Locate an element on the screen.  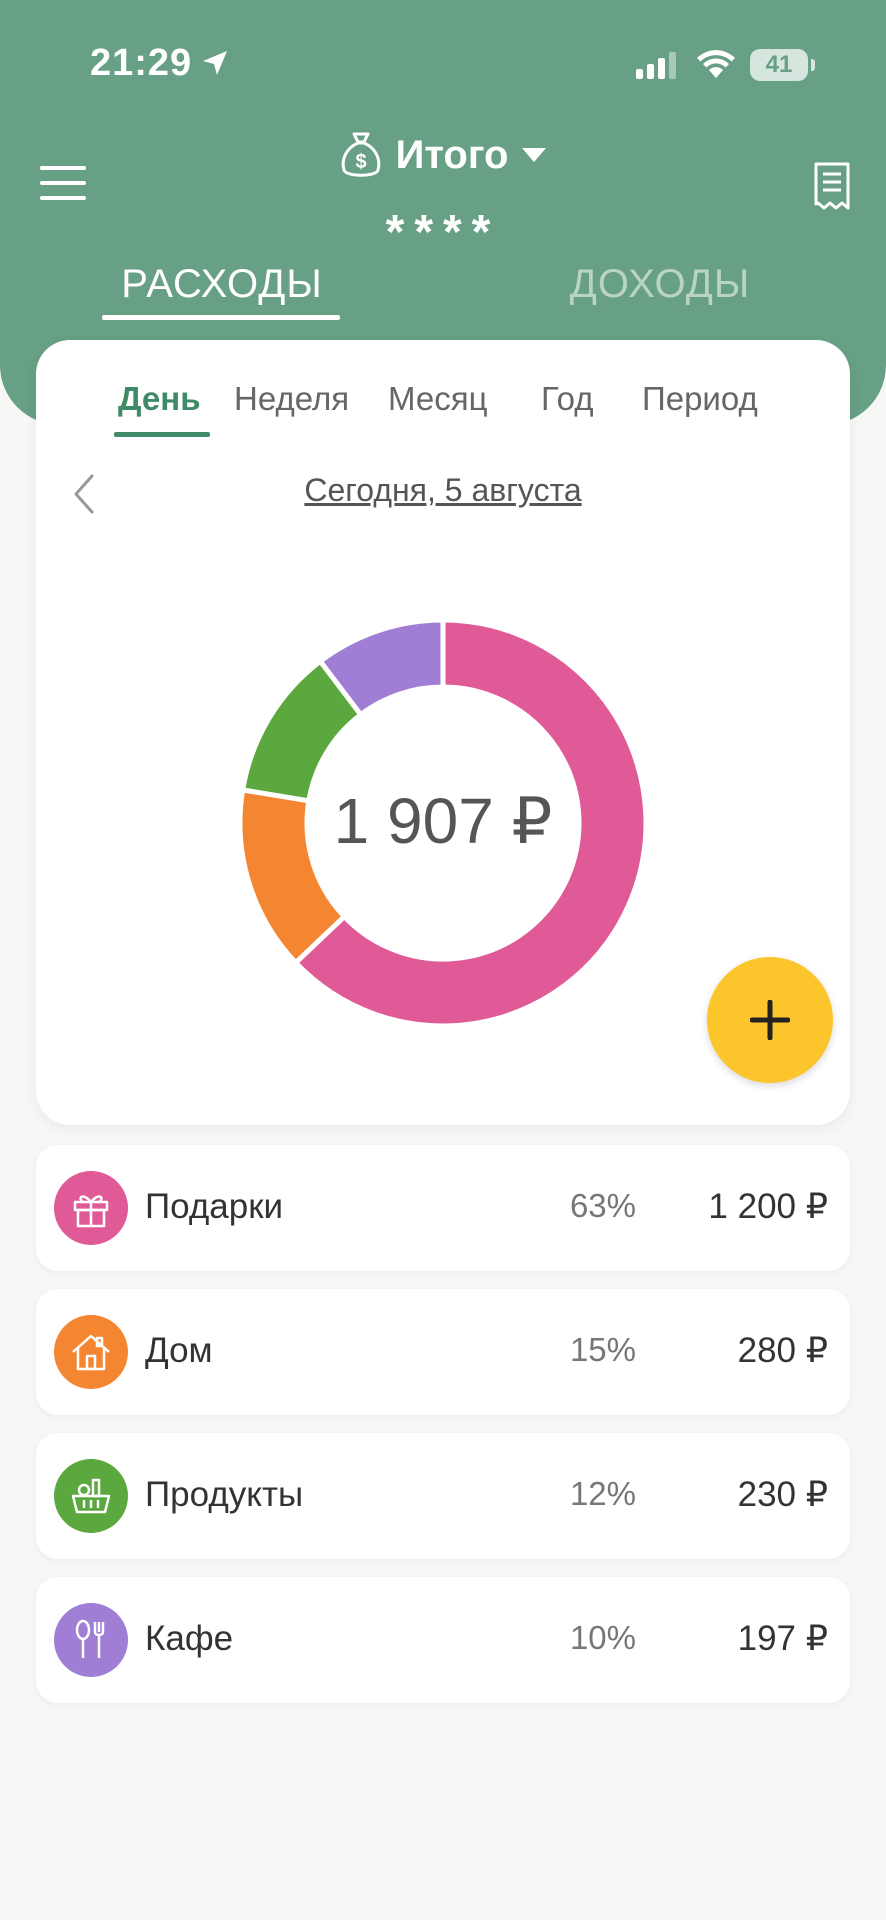
status-time: 21:29 is located at coordinates (141, 63).